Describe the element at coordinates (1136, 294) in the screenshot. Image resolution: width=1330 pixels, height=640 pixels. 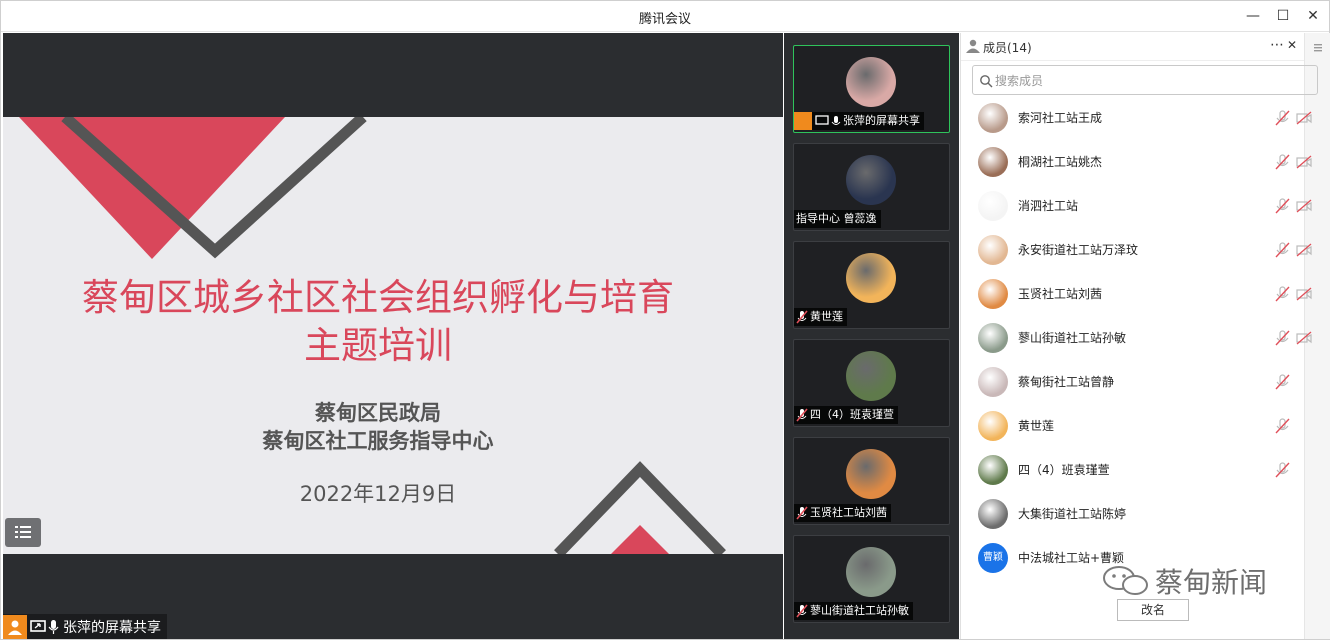
I see `member-row: 玉贤社工站刘茜` at that location.